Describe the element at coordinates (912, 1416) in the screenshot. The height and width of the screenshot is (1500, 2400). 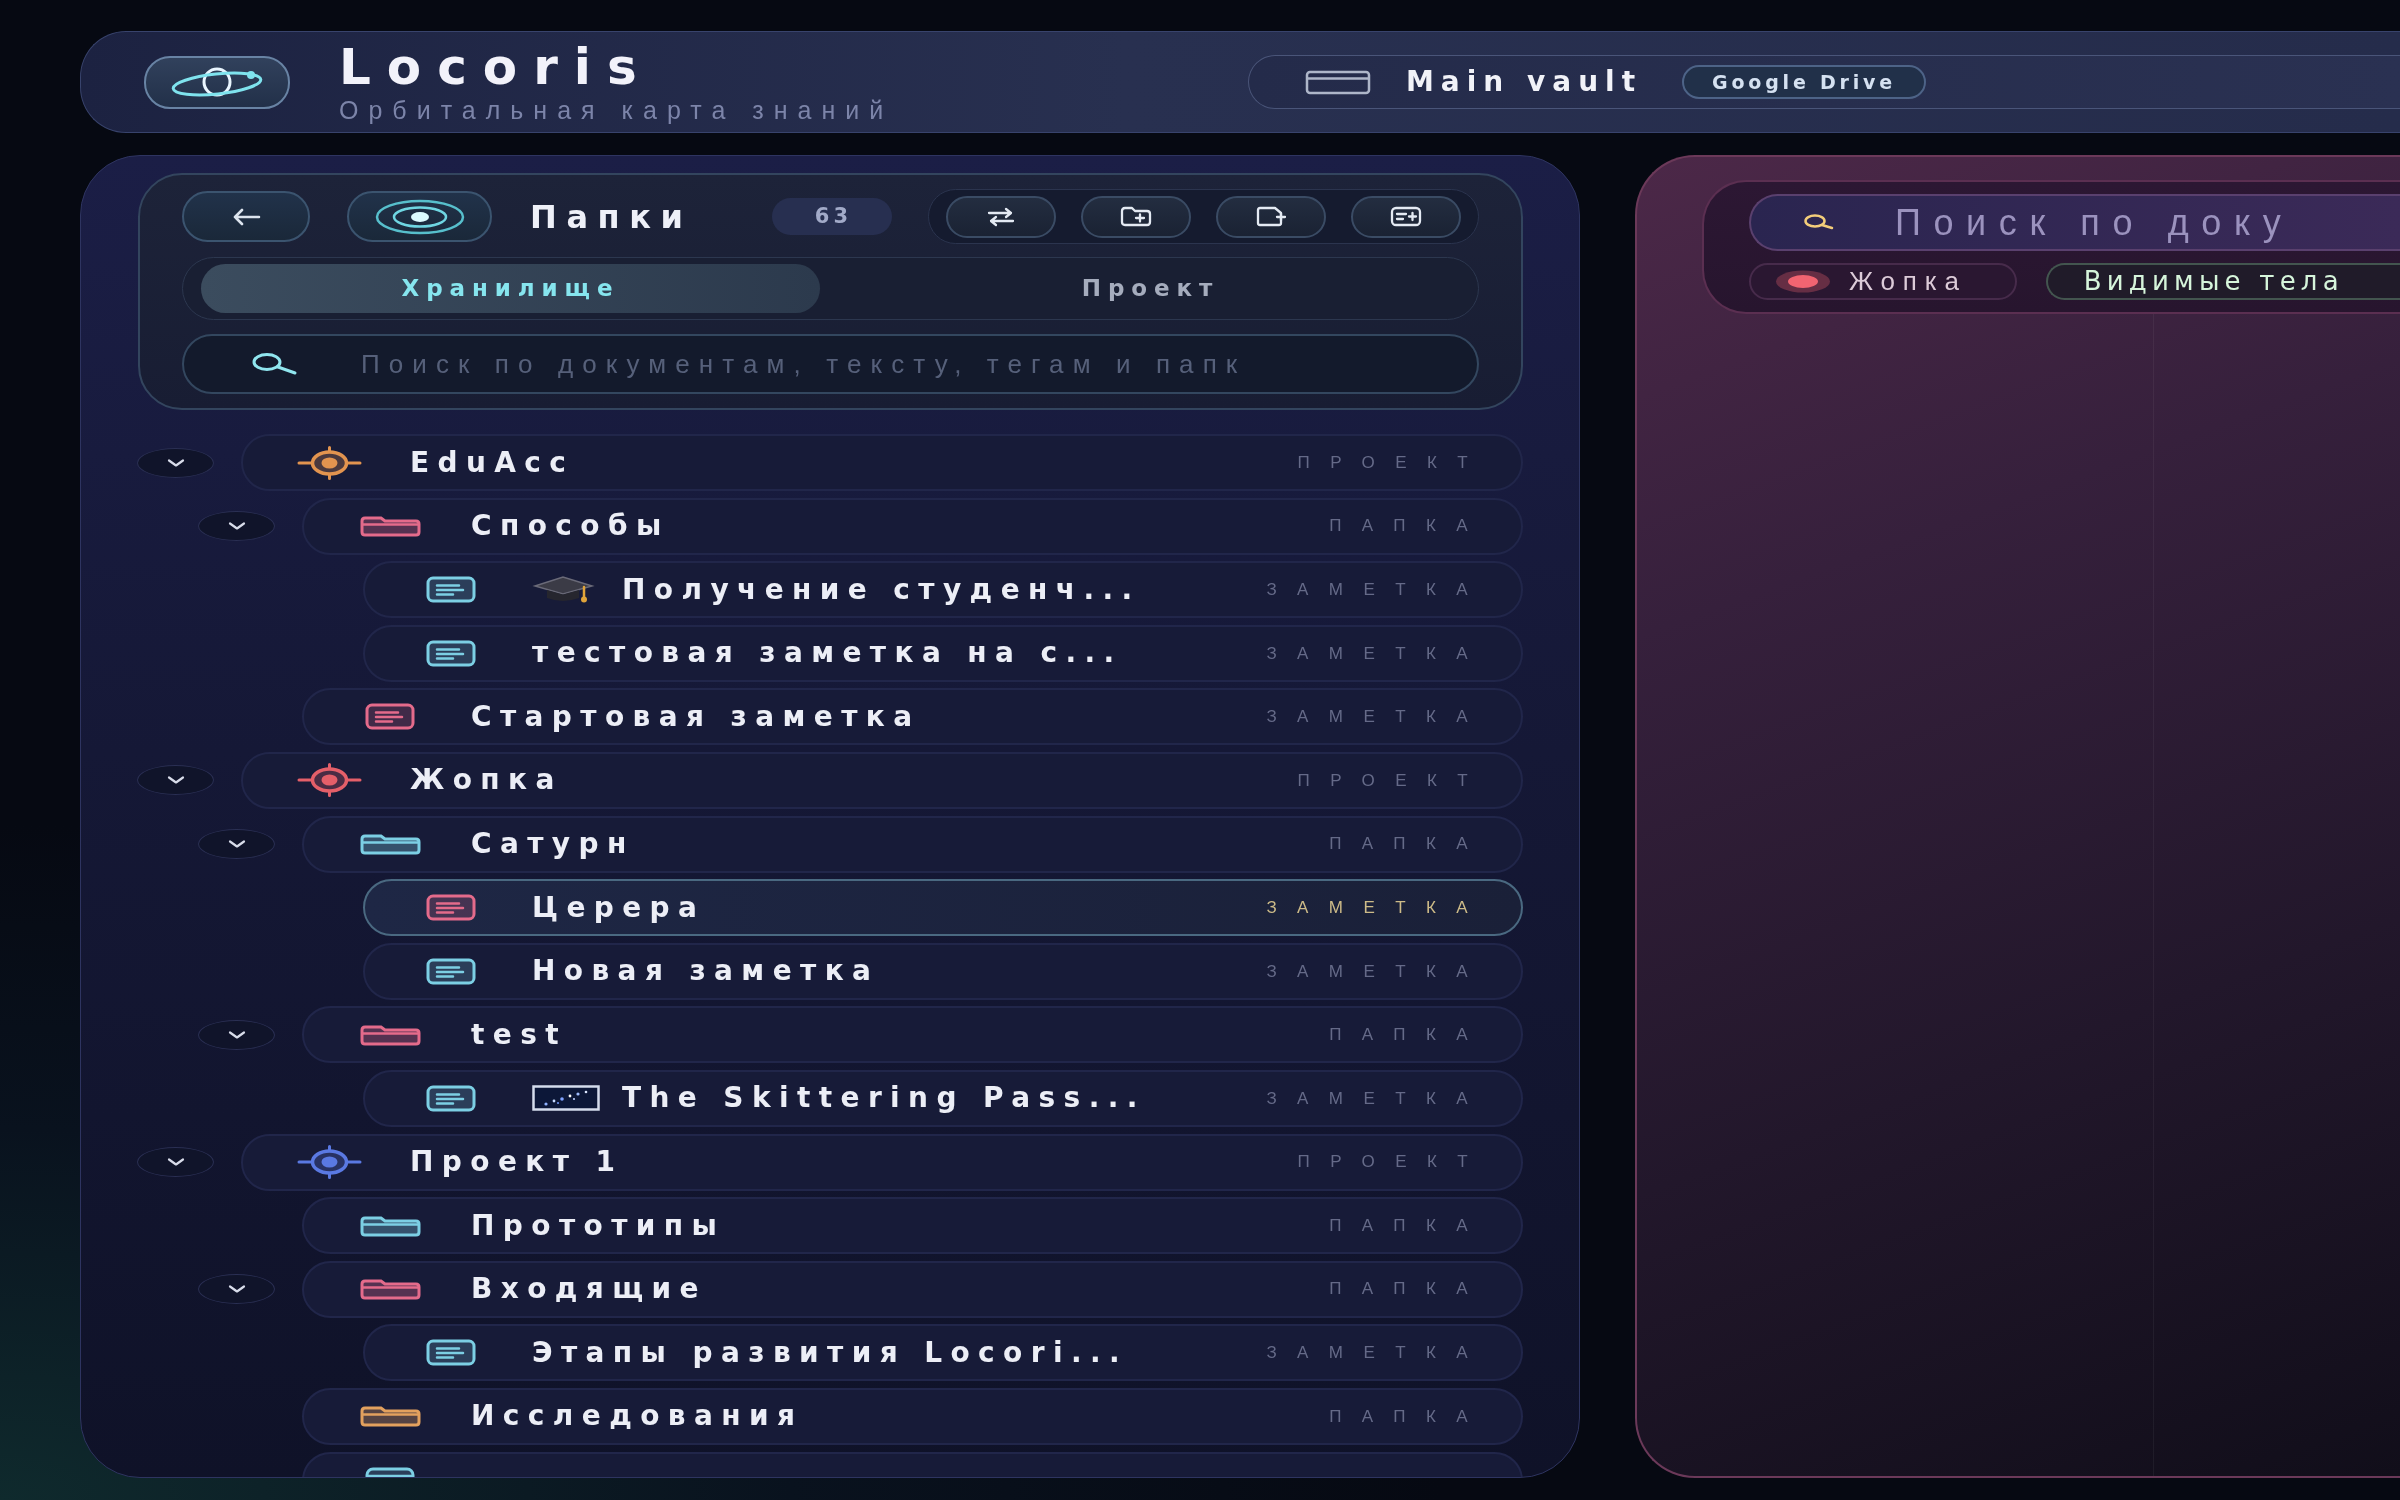
I see `tree-item: Исследования ПАПКА` at that location.